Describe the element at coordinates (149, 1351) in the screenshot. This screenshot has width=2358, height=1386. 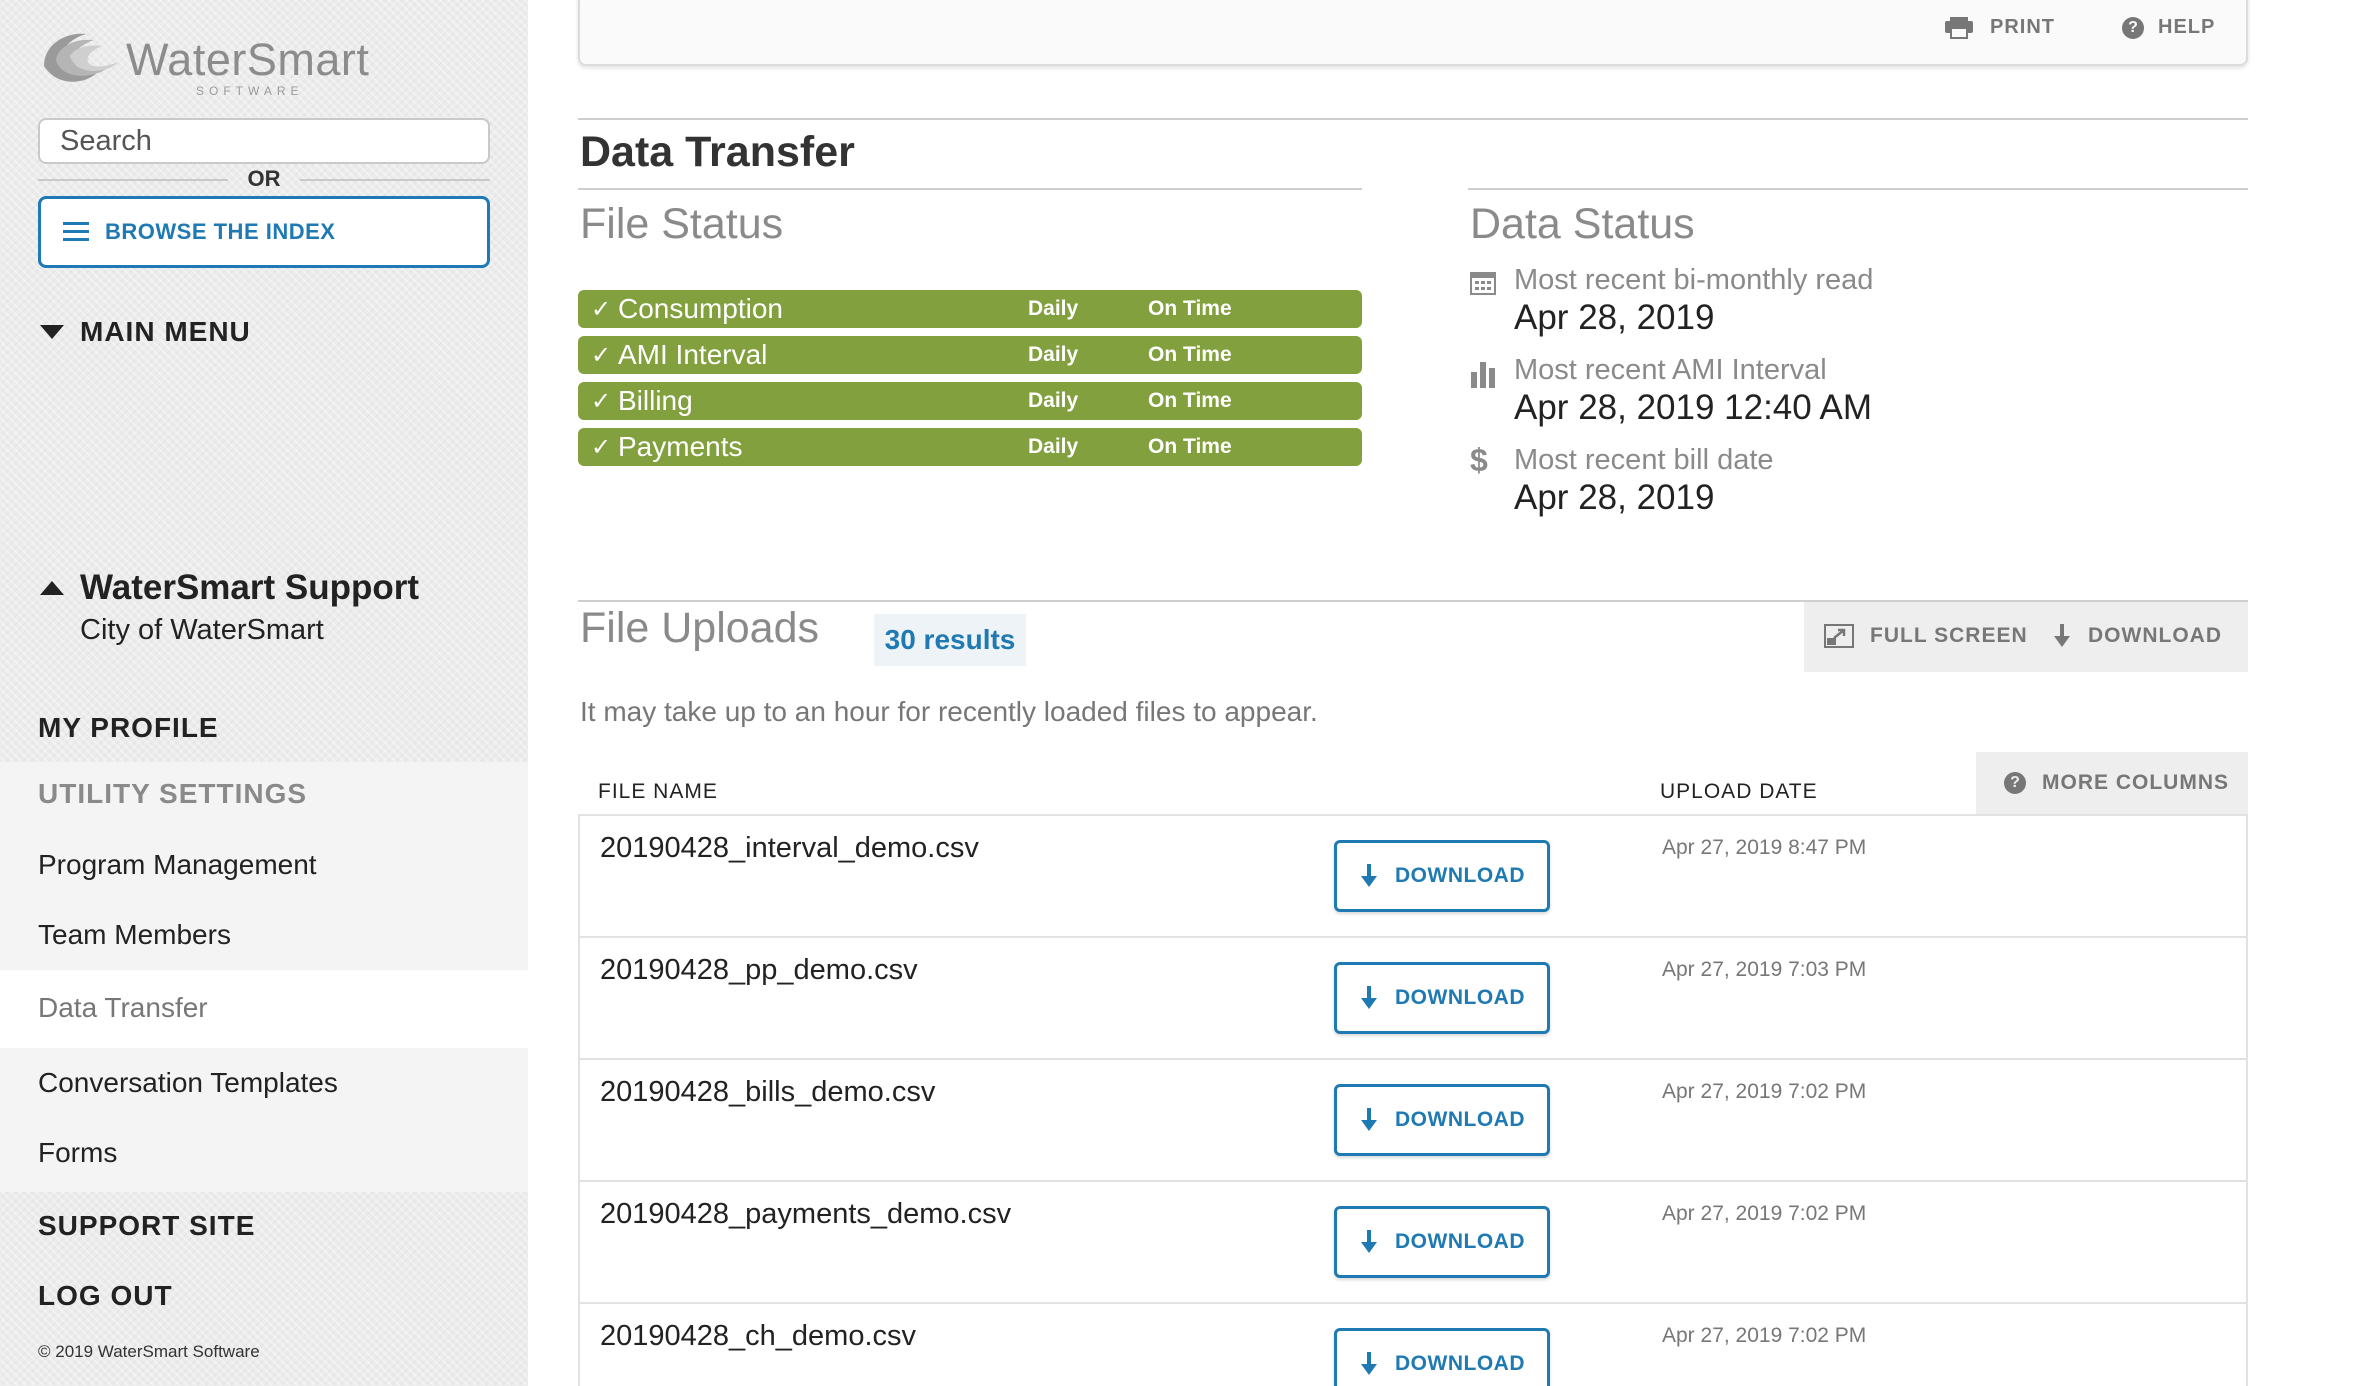
I see `copyright: © 2019 WaterSmart Software` at that location.